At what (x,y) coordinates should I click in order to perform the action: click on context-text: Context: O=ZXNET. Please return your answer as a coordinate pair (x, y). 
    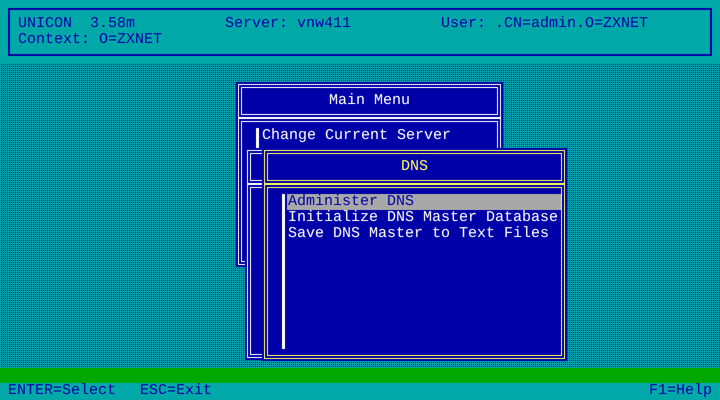
    Looking at the image, I should click on (90, 40).